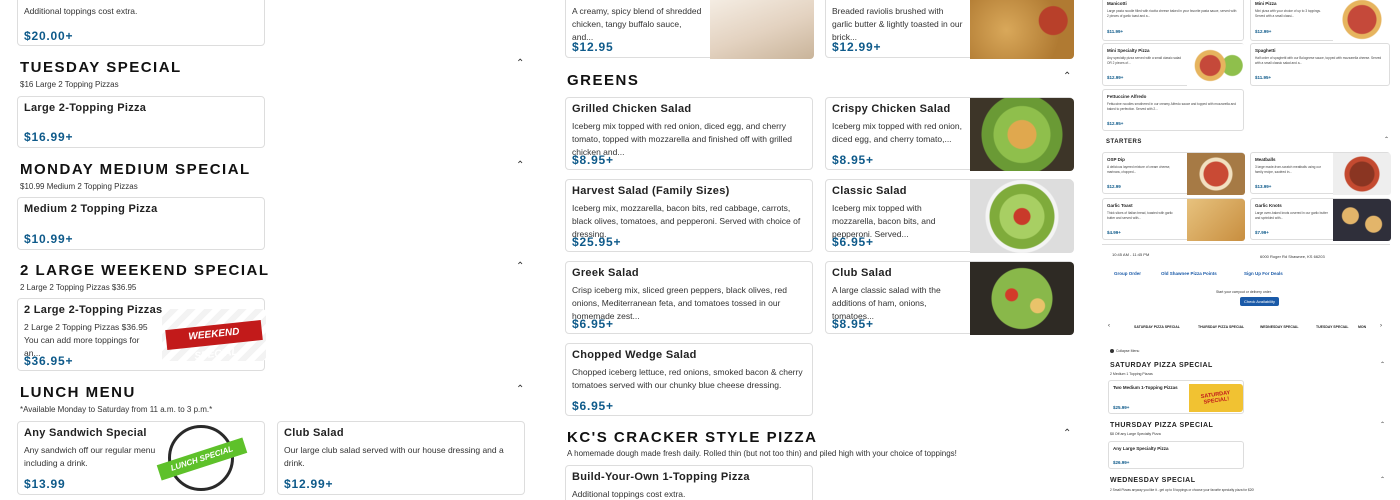  What do you see at coordinates (1121, 407) in the screenshot?
I see `item-price: $25.99+` at bounding box center [1121, 407].